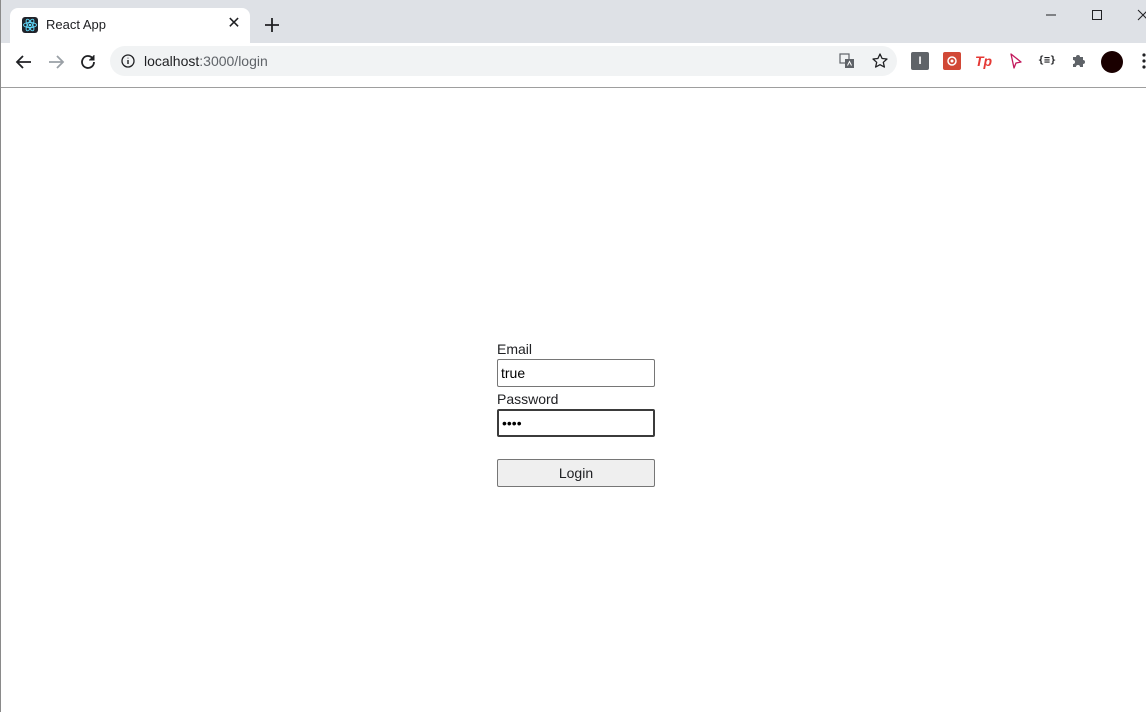 The width and height of the screenshot is (1146, 712). I want to click on reload-icon, so click(88, 62).